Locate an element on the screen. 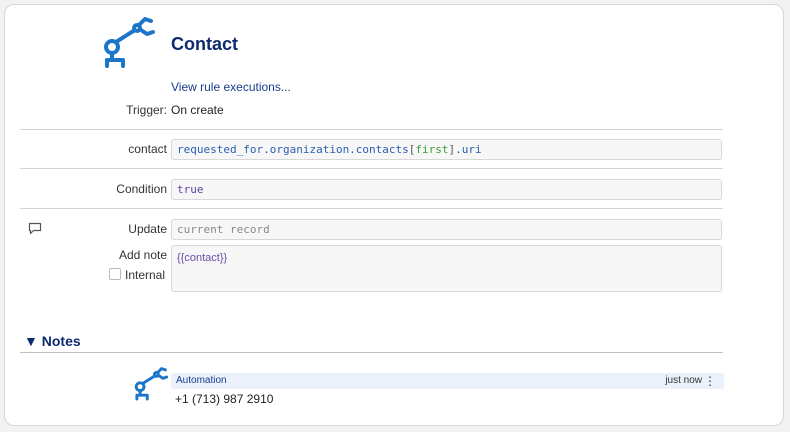 This screenshot has width=790, height=432. note-textarea: {{contact}} is located at coordinates (446, 268).